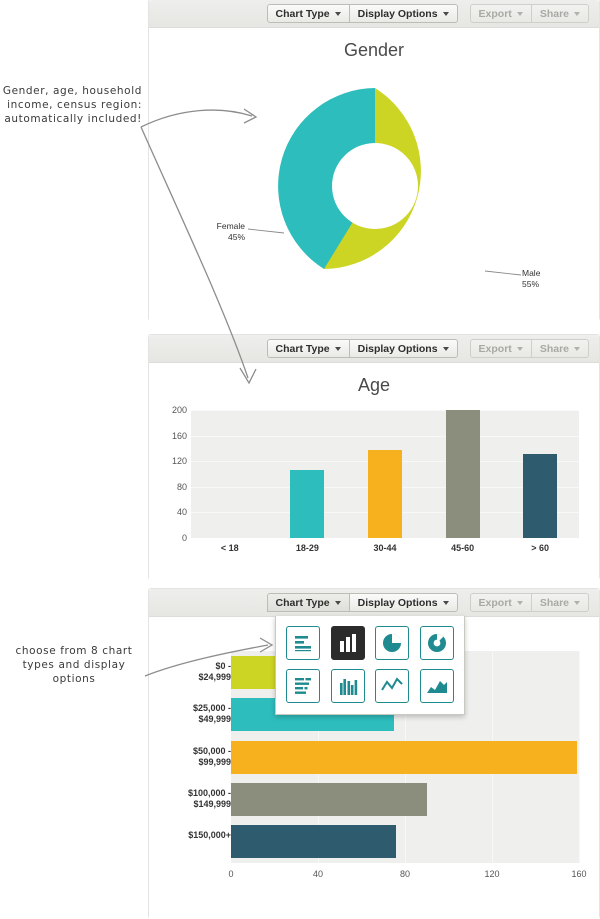 The height and width of the screenshot is (919, 600). I want to click on donut-label-female-name: Female, so click(230, 226).